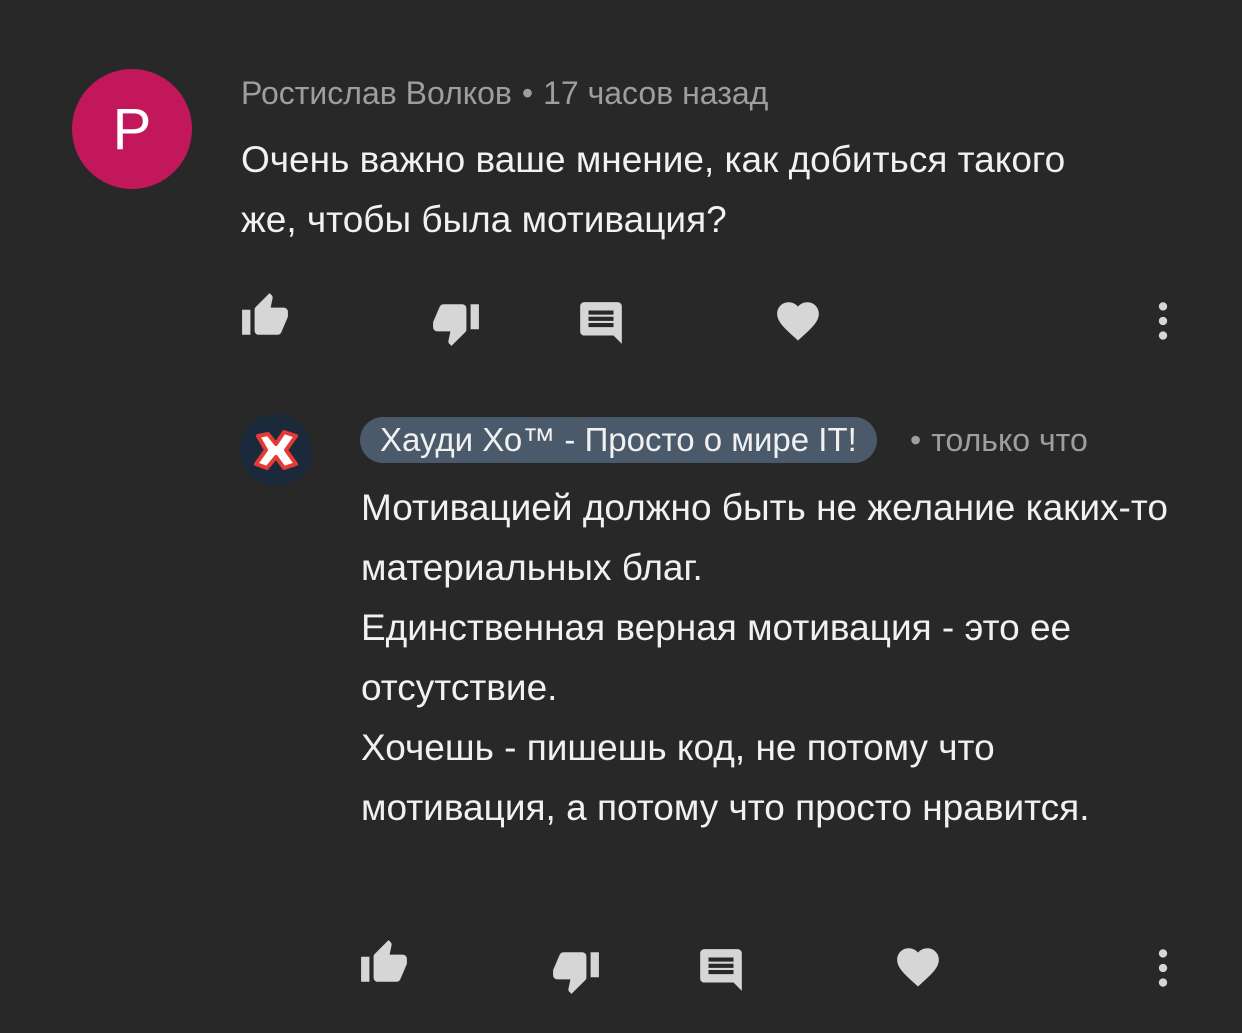  I want to click on reply-like-button, so click(384, 963).